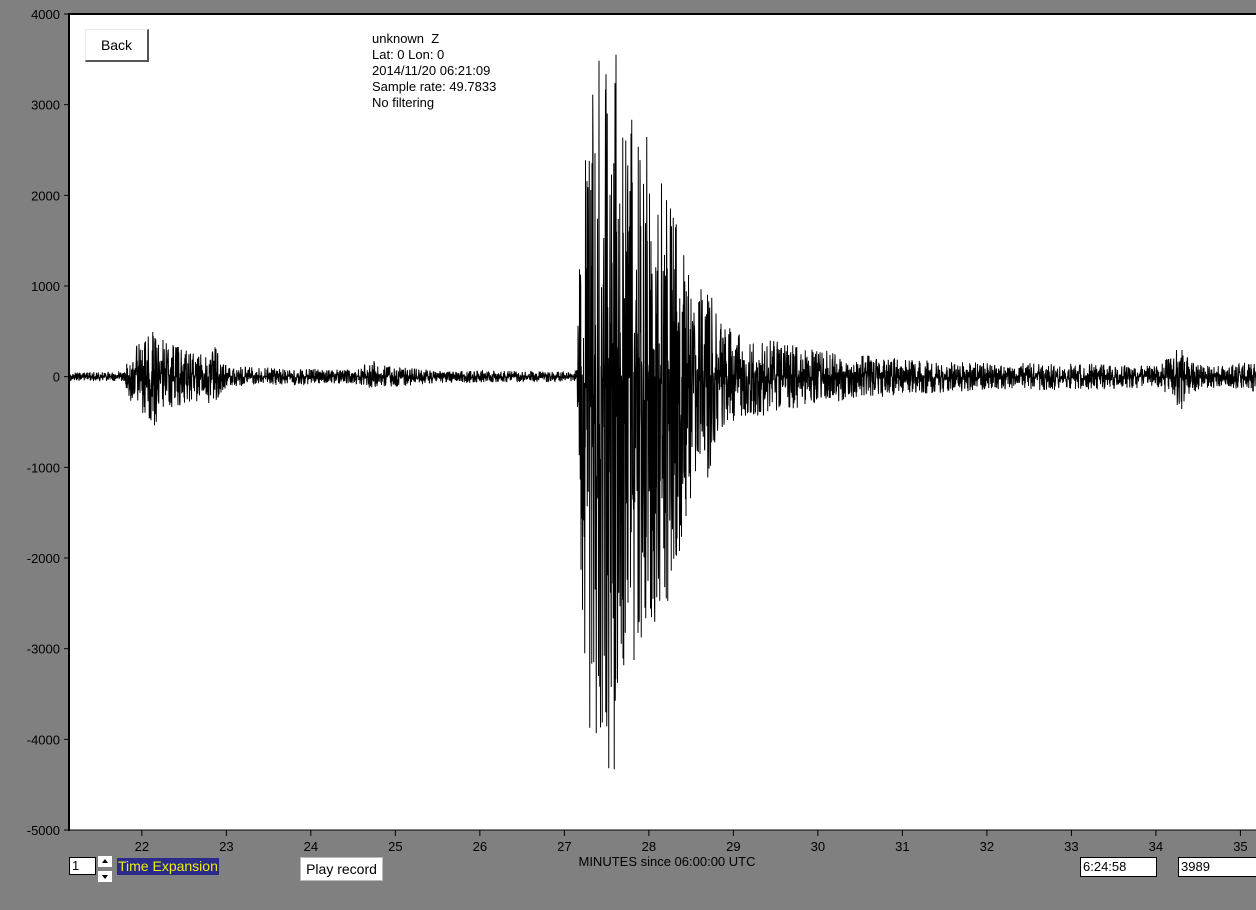 This screenshot has height=910, width=1256. What do you see at coordinates (45, 195) in the screenshot?
I see `y-tick-label: 2000` at bounding box center [45, 195].